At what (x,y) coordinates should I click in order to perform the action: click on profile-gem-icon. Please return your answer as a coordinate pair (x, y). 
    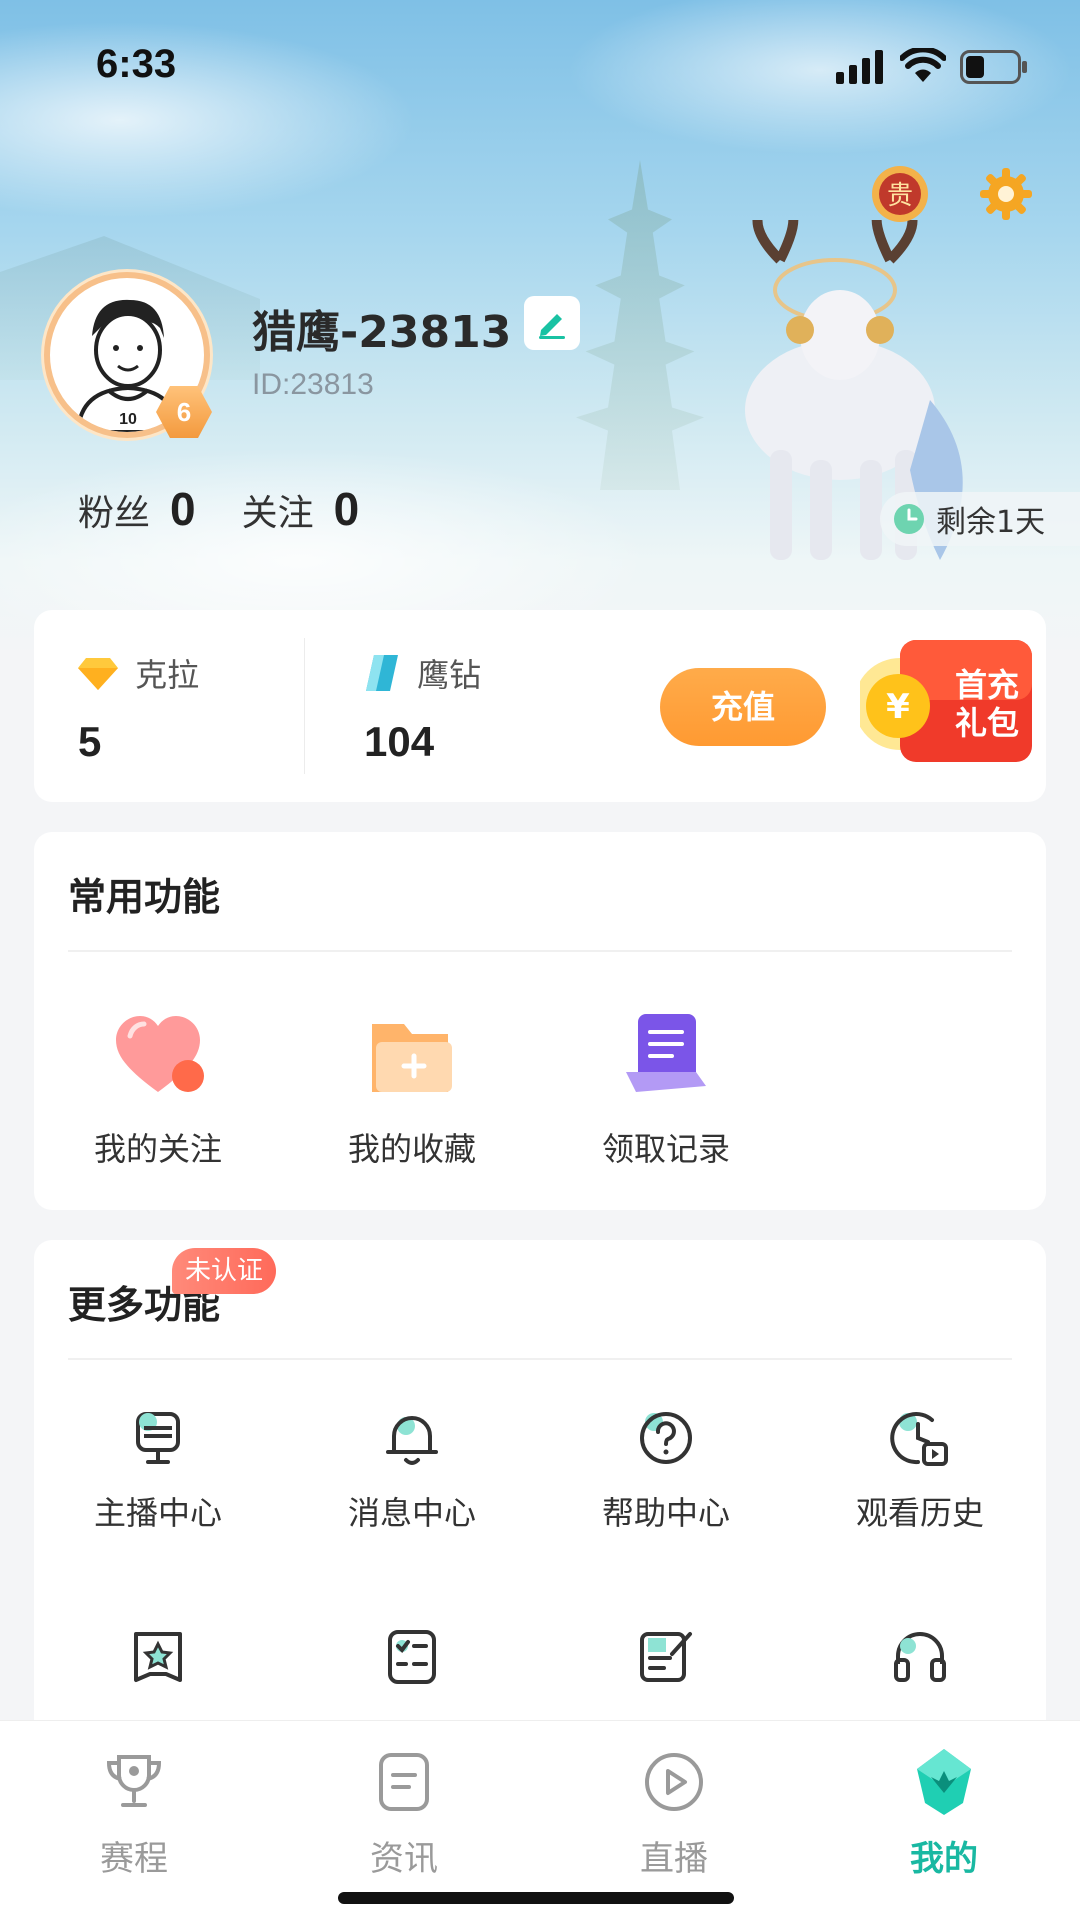
    Looking at the image, I should click on (944, 1782).